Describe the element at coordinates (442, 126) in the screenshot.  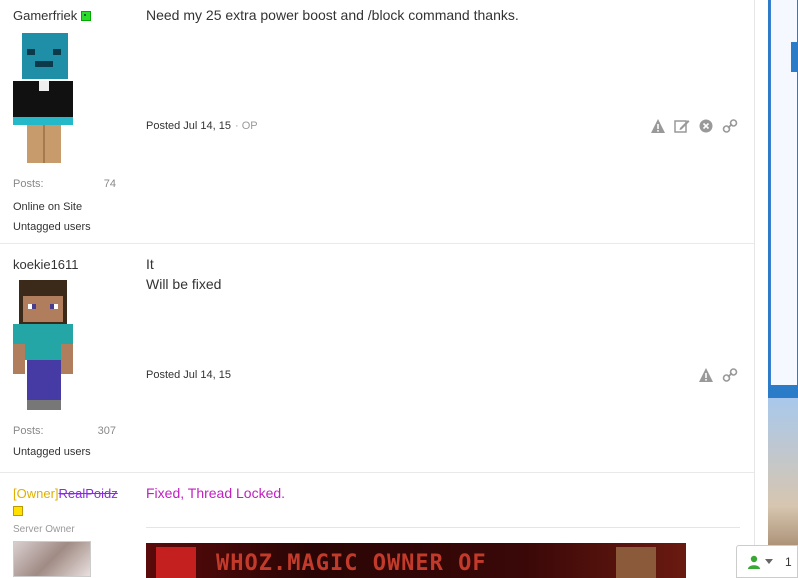
I see `post-footer: Posted Jul 14, 15 · OP` at that location.